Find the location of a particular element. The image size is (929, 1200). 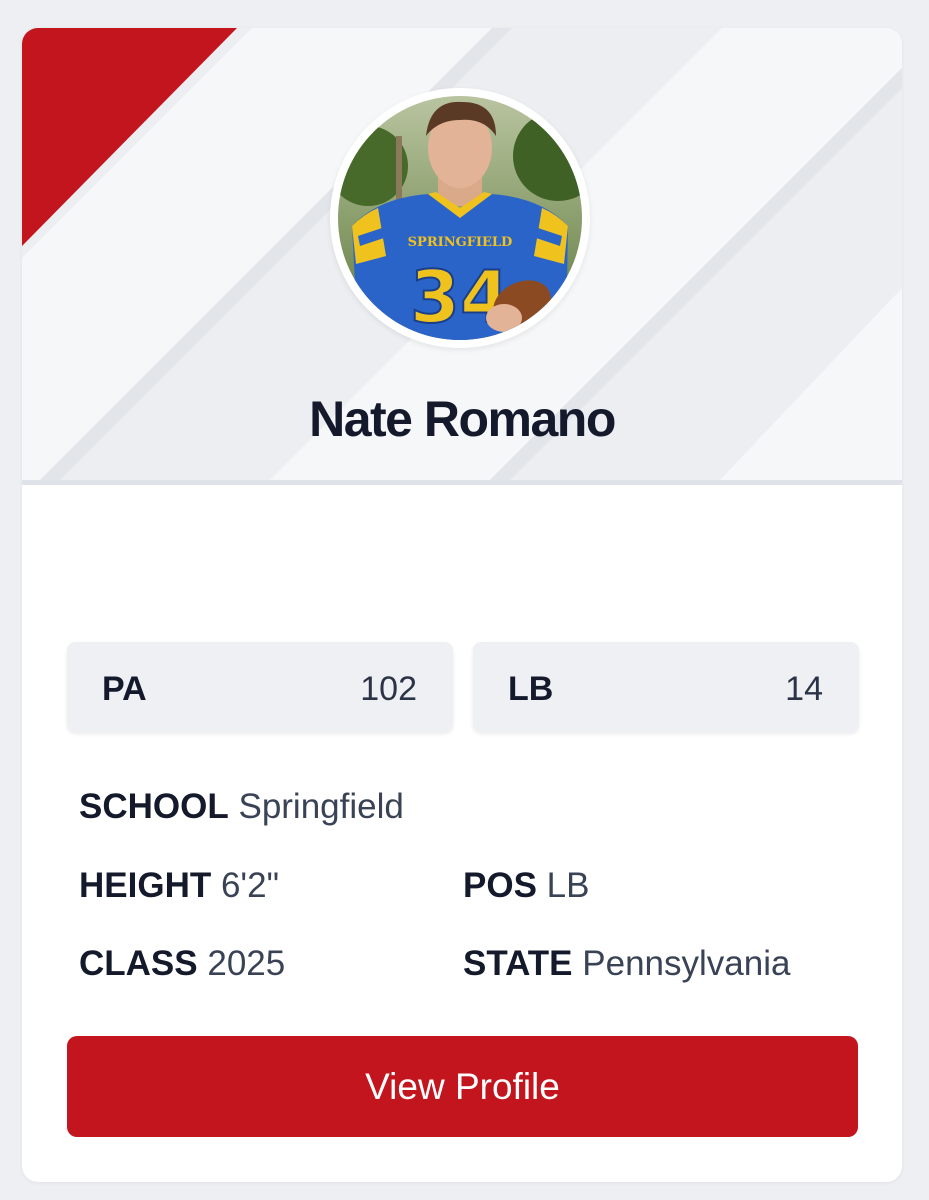

detail-label: STATE is located at coordinates (518, 963).